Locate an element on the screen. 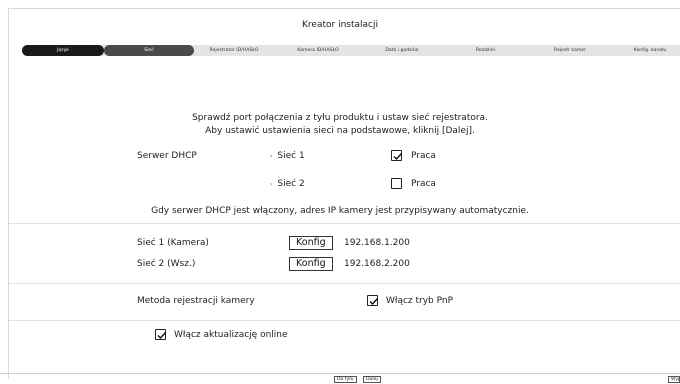 The width and height of the screenshot is (680, 384). network2-config-button: Konfig is located at coordinates (311, 264).